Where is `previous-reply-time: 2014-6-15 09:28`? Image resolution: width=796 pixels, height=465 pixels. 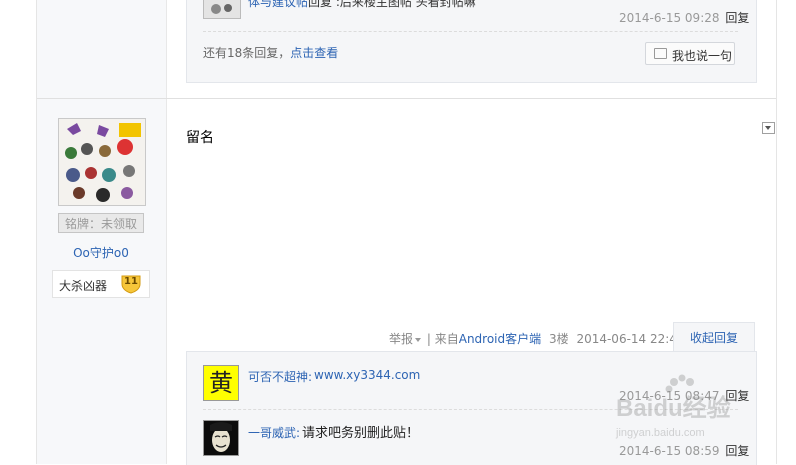 previous-reply-time: 2014-6-15 09:28 is located at coordinates (669, 18).